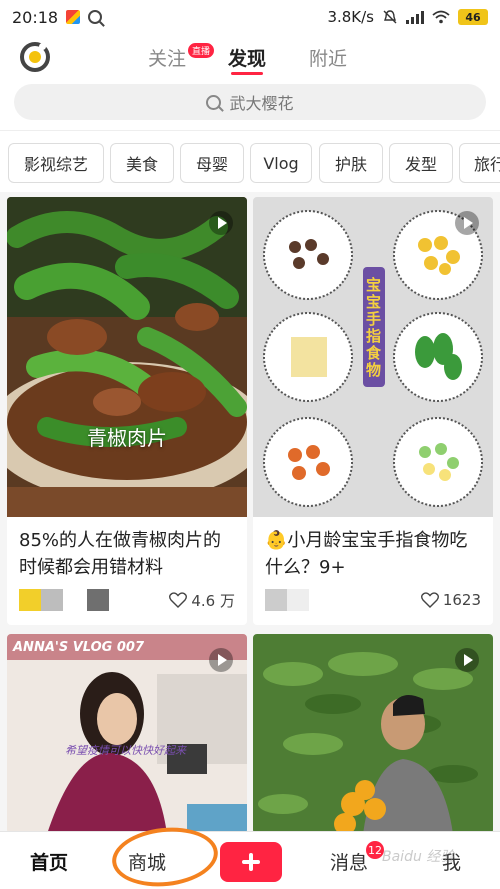  Describe the element at coordinates (127, 438) in the screenshot. I see `image-caption: 青椒肉片` at that location.